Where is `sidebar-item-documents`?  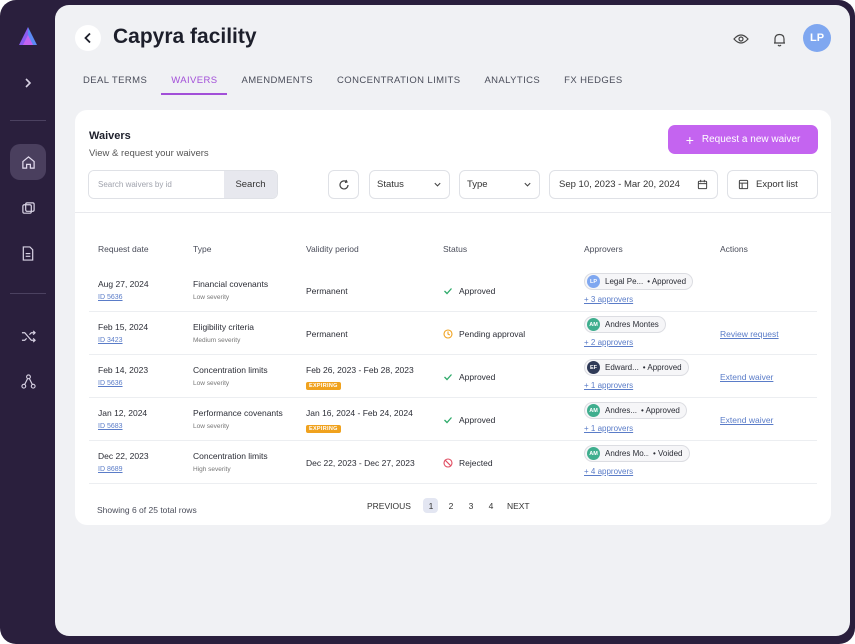 sidebar-item-documents is located at coordinates (28, 253).